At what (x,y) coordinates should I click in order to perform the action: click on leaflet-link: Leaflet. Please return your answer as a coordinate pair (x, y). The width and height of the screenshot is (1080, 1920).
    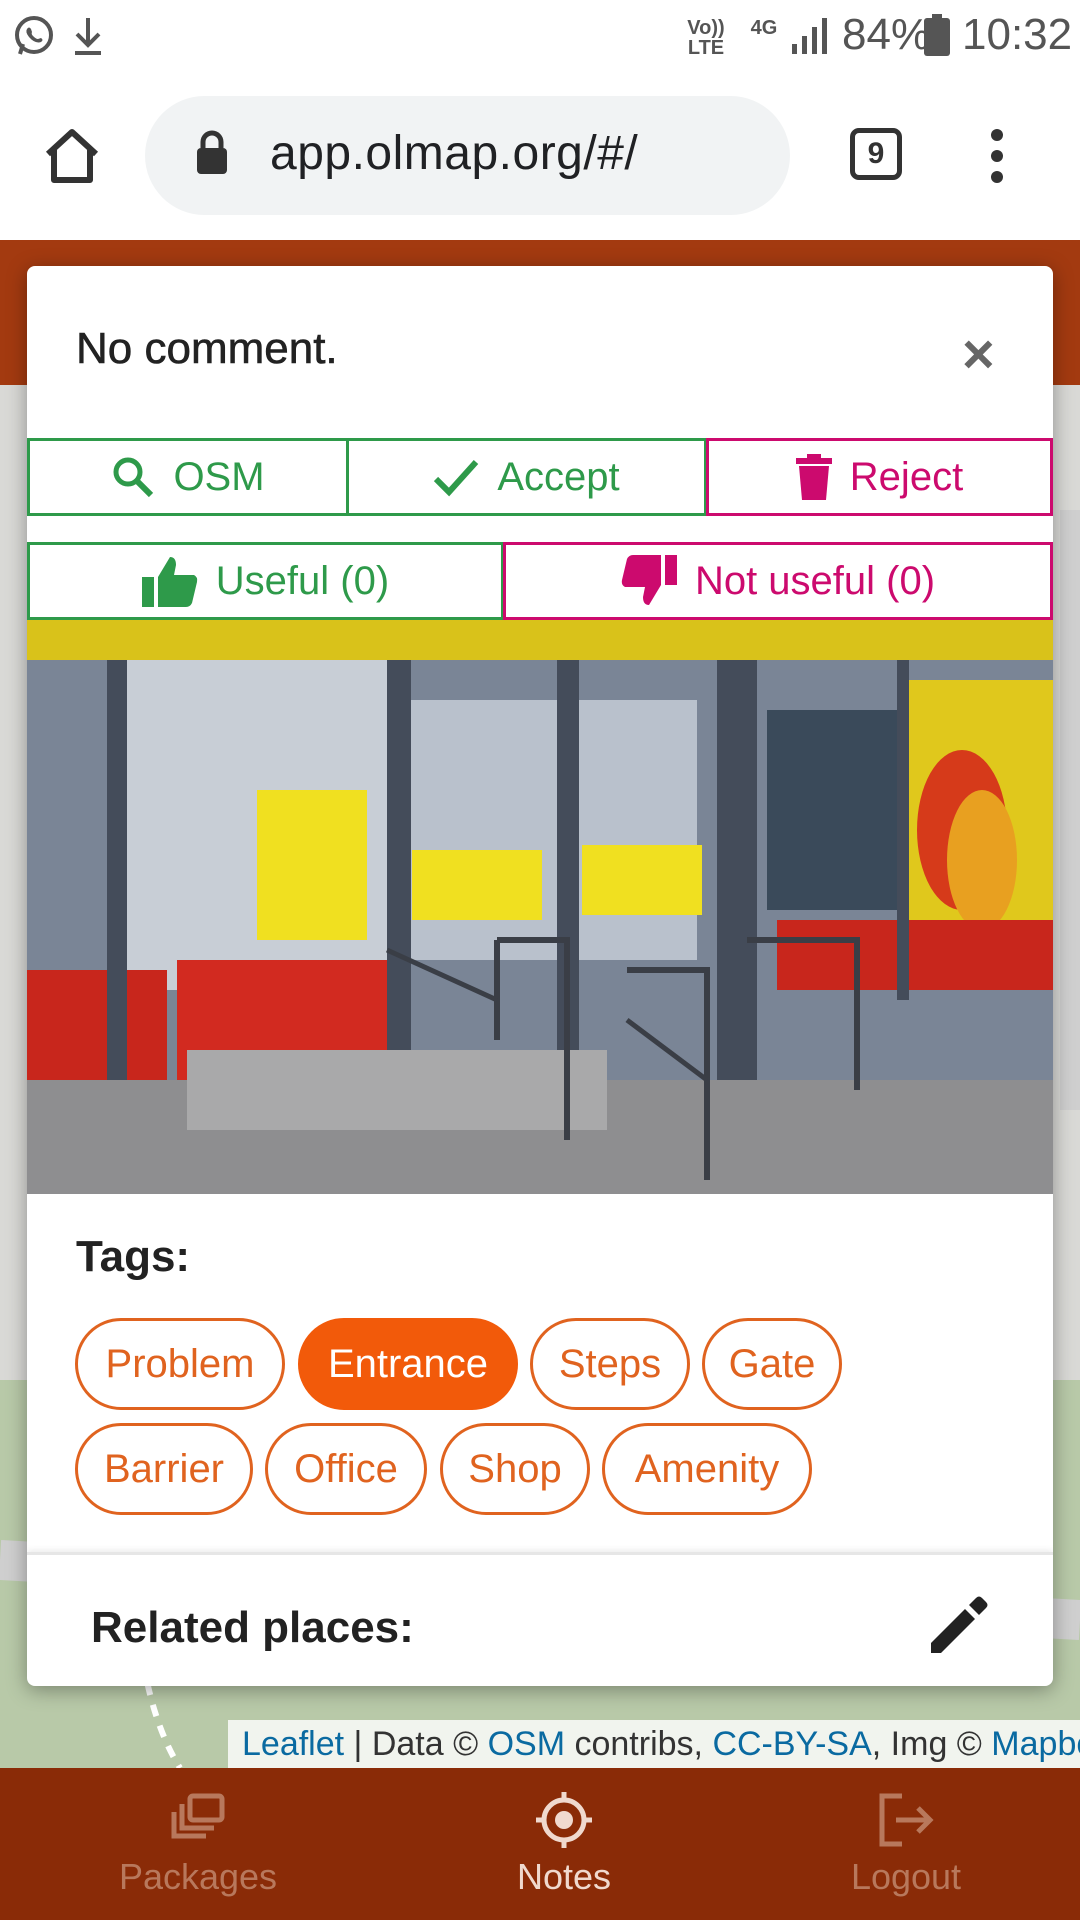
    Looking at the image, I should click on (293, 1744).